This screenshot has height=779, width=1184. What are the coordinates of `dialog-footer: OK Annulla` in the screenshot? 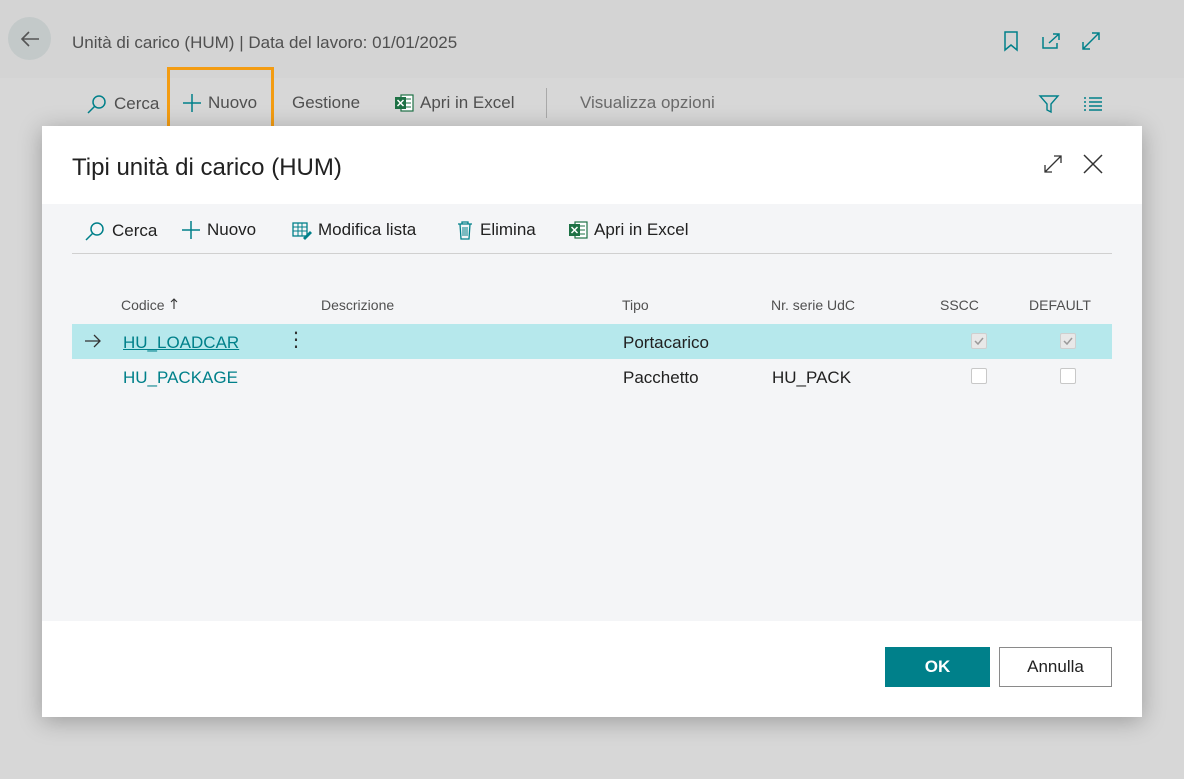 It's located at (592, 669).